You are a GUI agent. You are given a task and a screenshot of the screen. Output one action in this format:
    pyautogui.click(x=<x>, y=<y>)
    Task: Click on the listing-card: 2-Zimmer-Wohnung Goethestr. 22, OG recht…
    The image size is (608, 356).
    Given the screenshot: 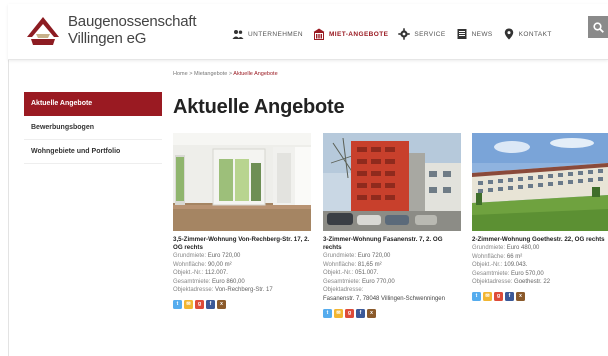 What is the action you would take?
    pyautogui.click(x=540, y=217)
    